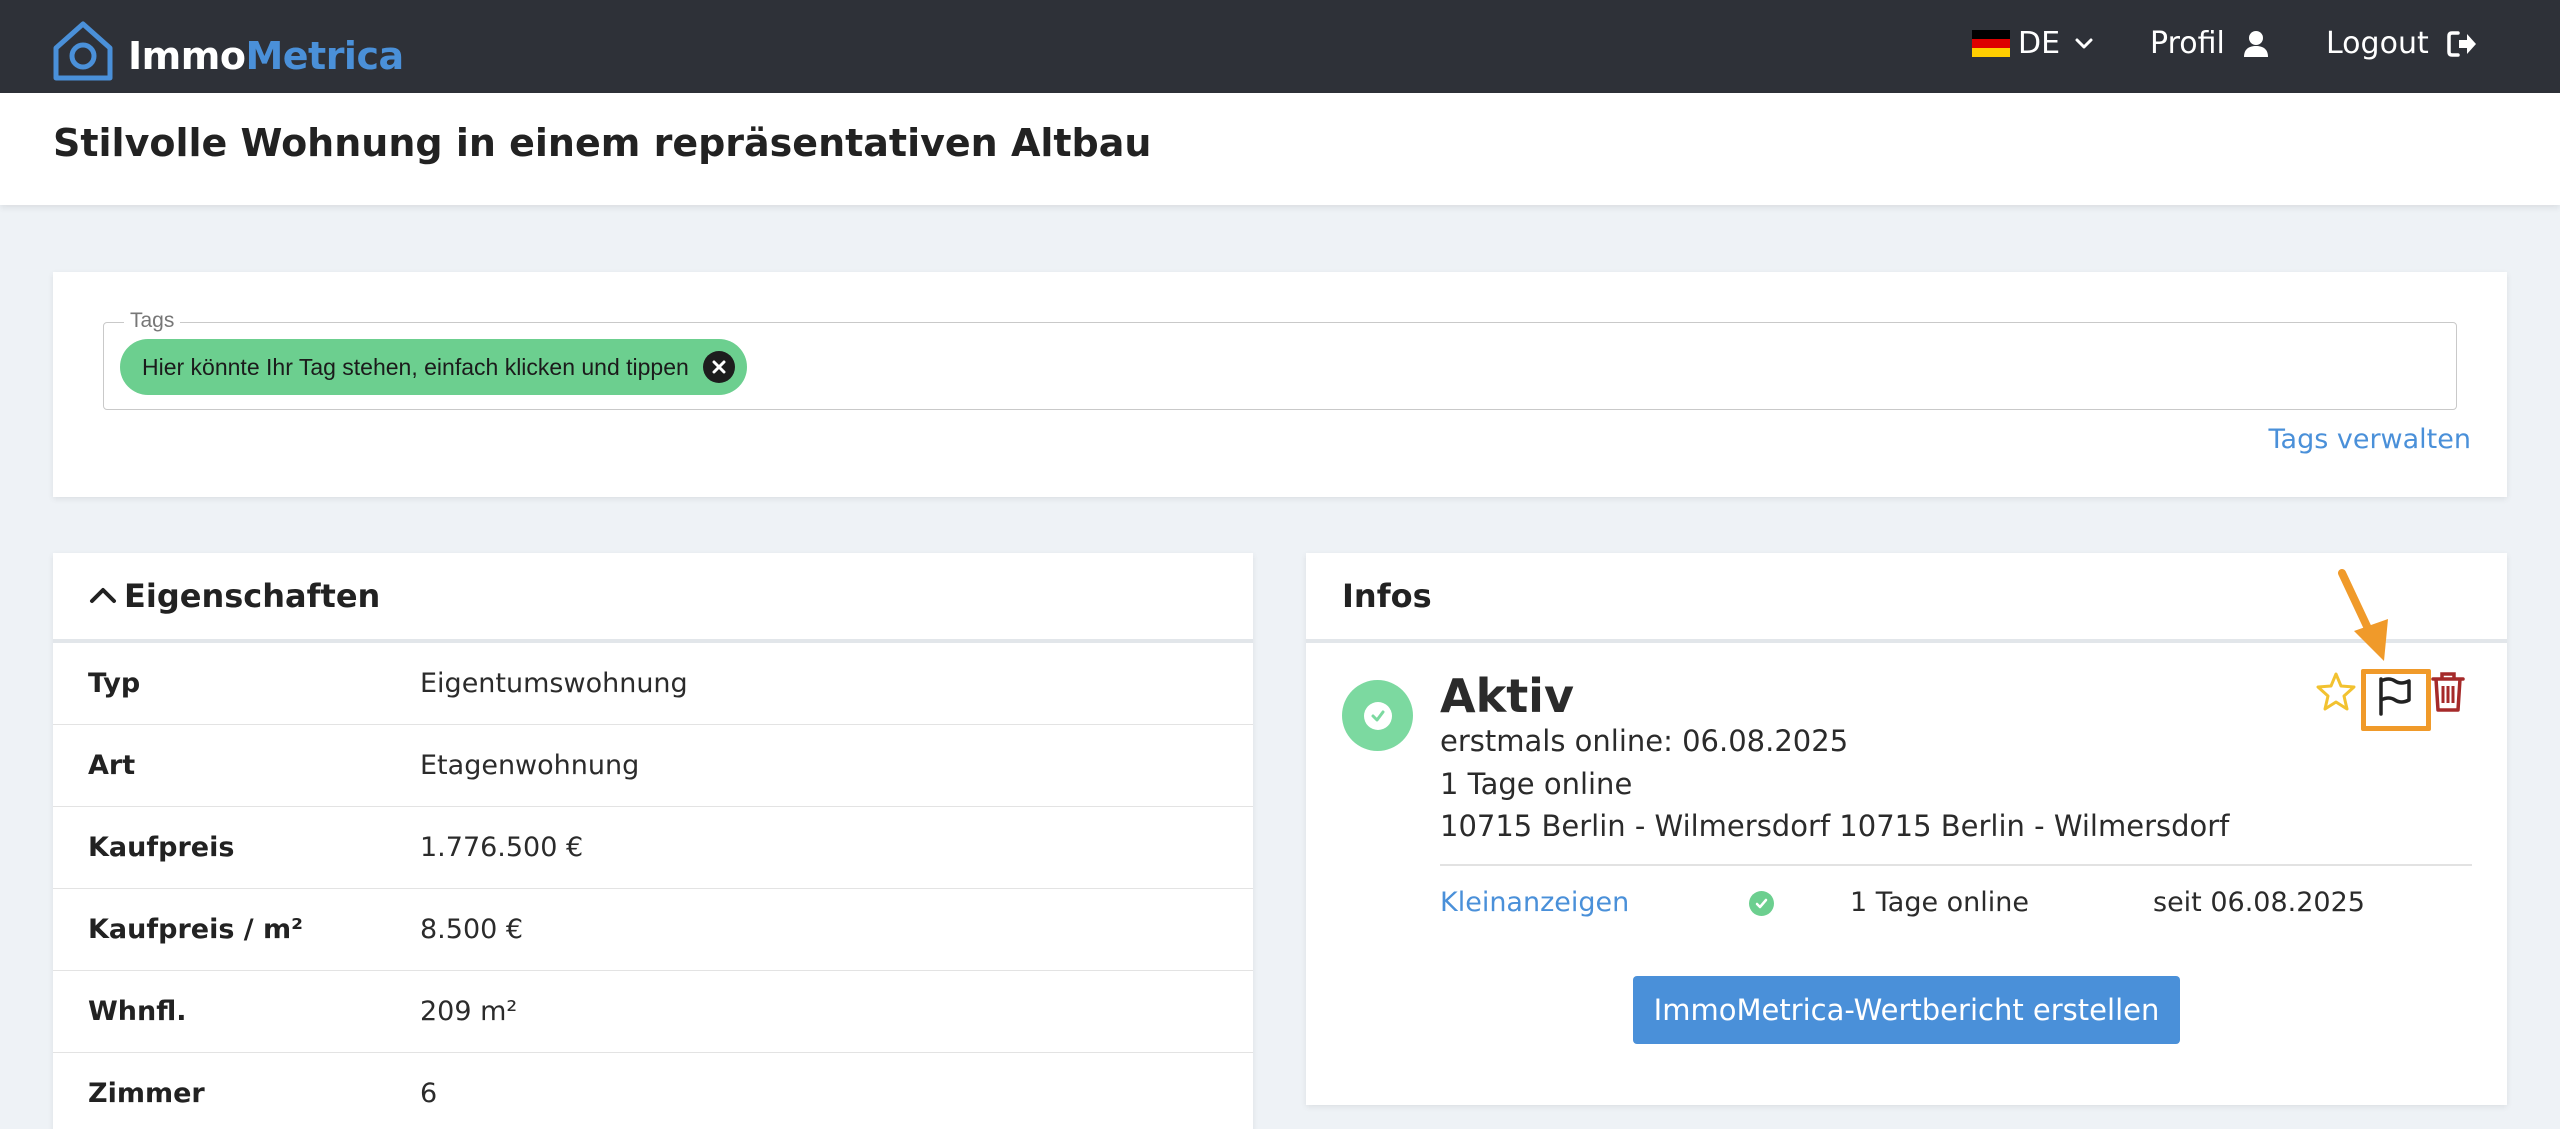  I want to click on source-since-date: seit 06.08.2025, so click(2259, 902).